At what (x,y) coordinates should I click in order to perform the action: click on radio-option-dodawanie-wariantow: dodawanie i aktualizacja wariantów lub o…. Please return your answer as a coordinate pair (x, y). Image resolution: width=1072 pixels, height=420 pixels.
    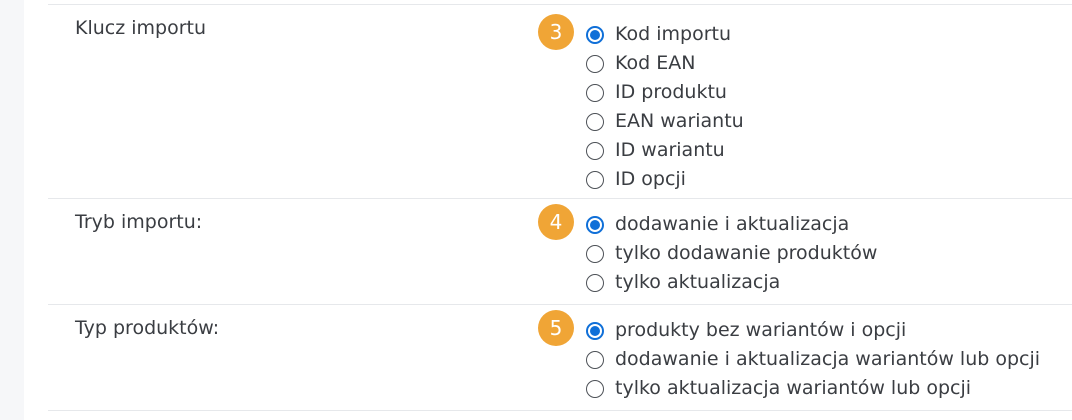
    Looking at the image, I should click on (813, 359).